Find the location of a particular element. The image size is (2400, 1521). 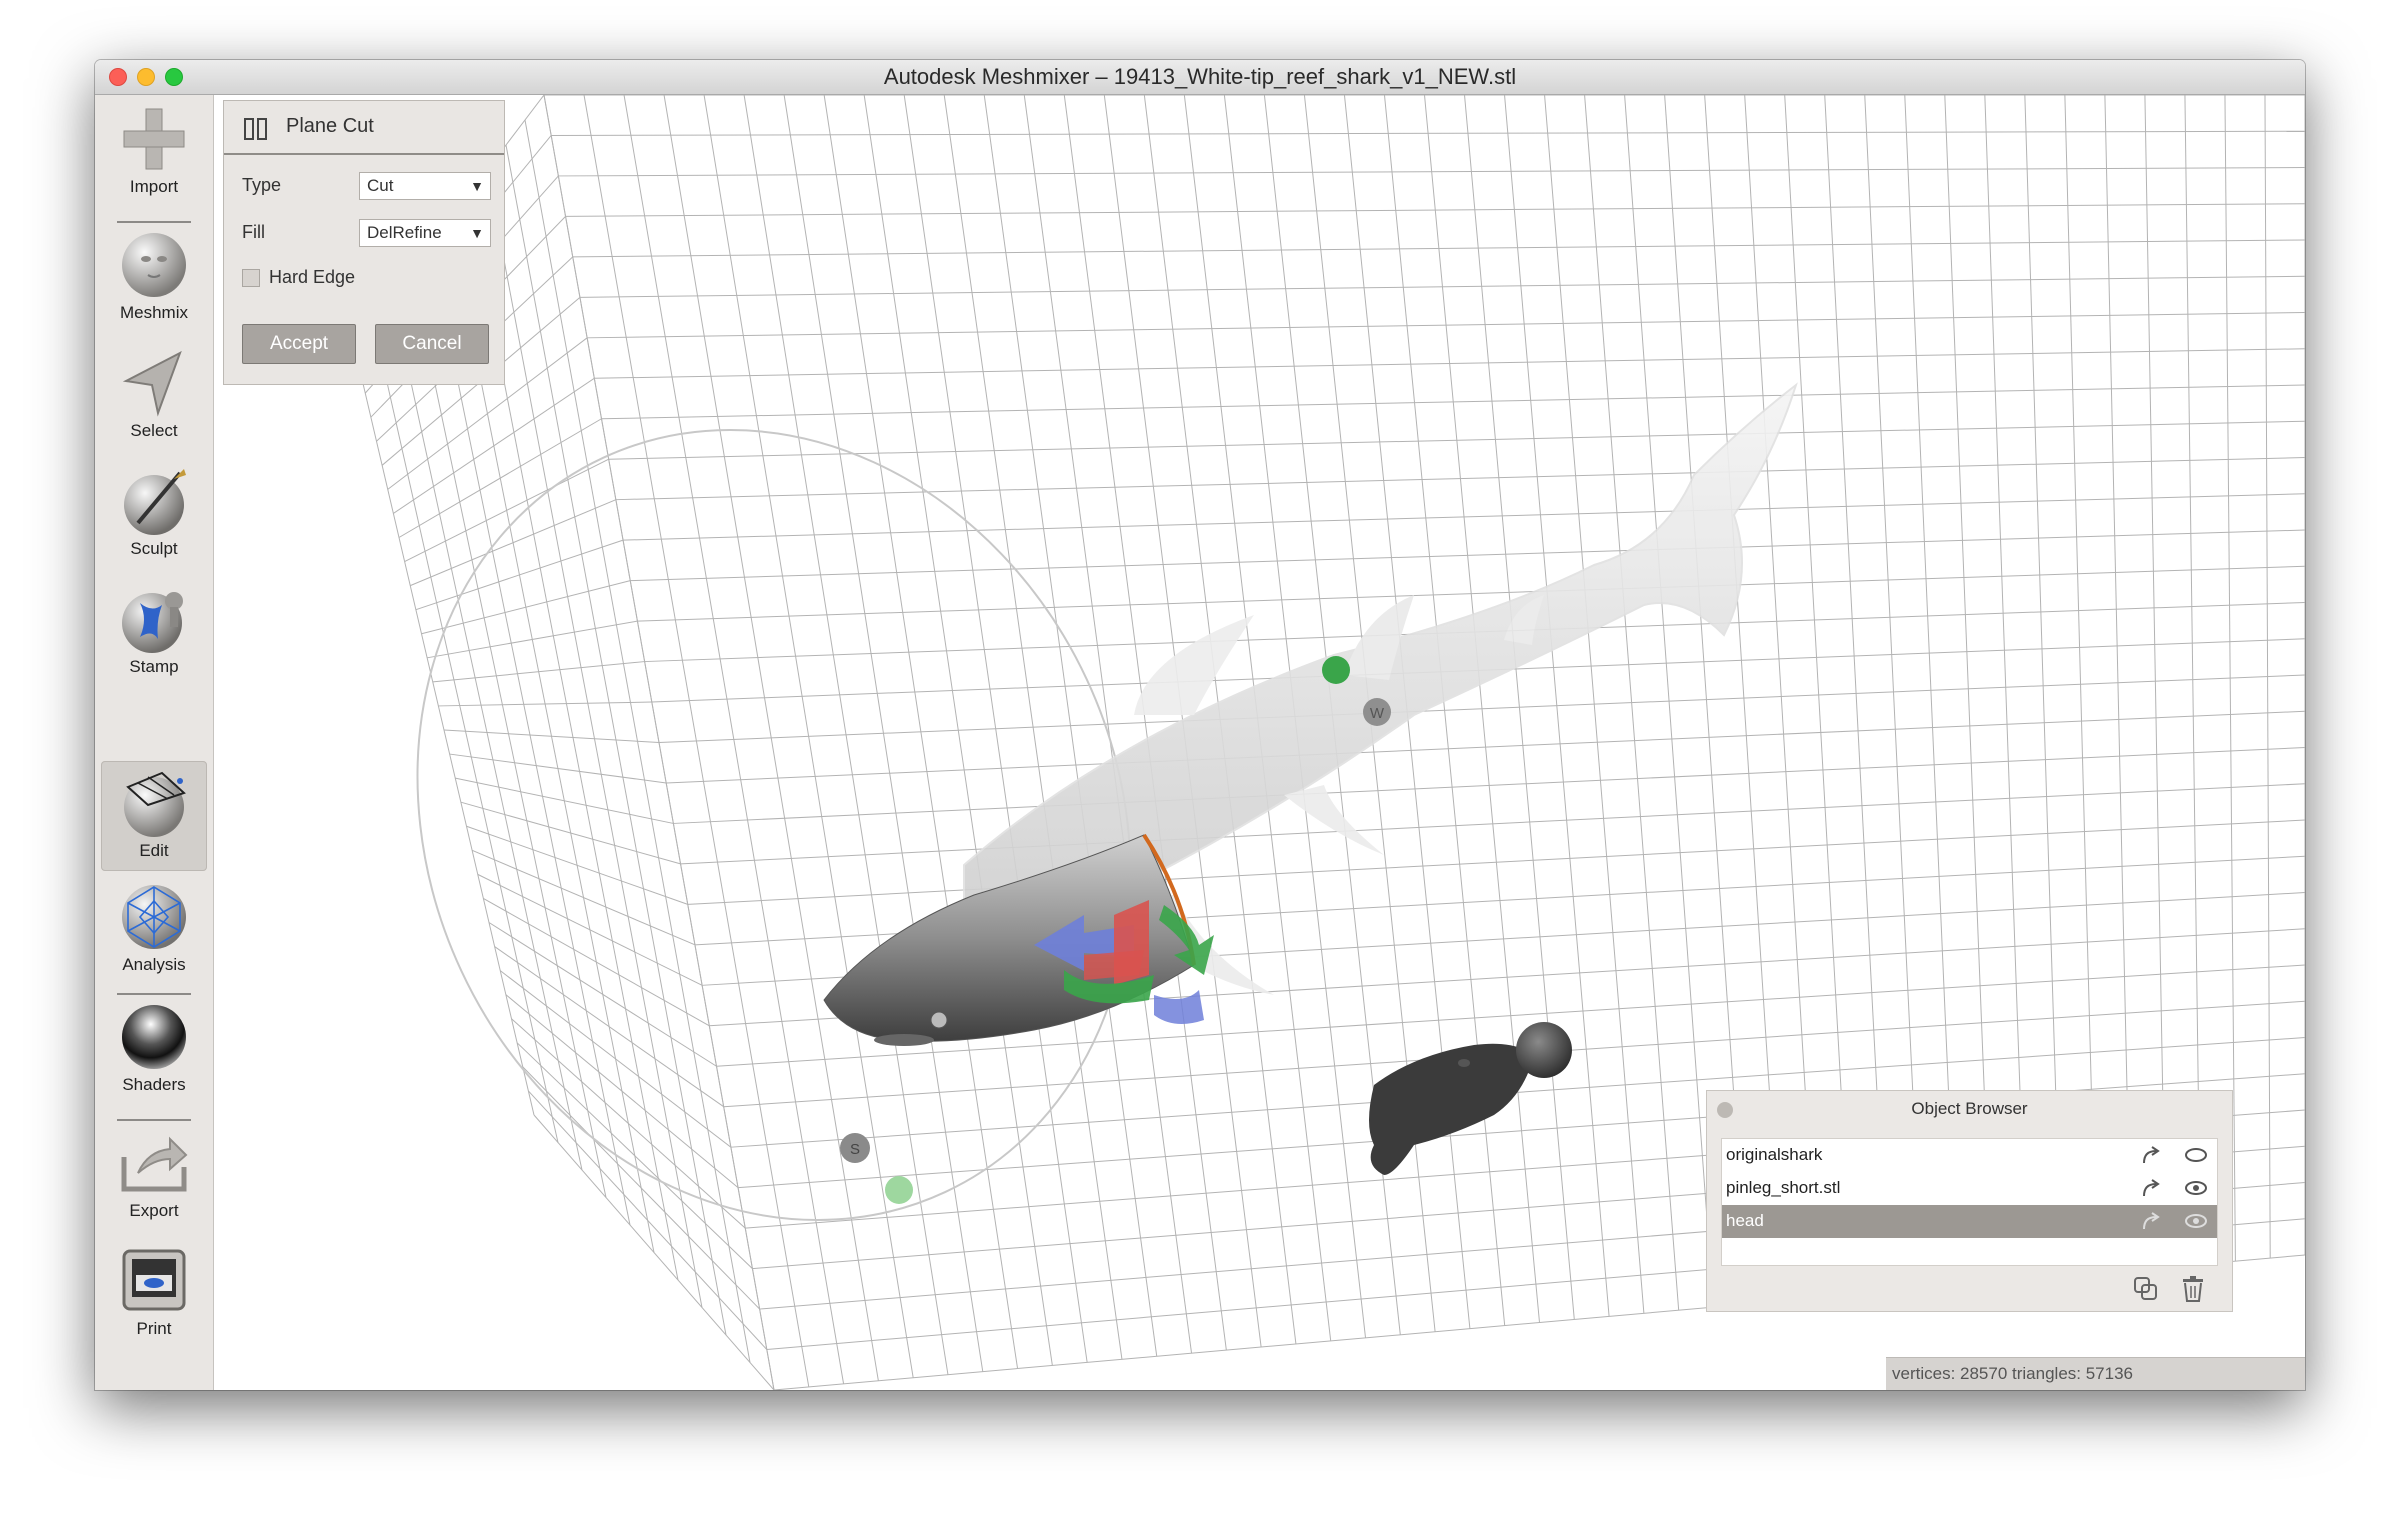

chrome-sphere-icon is located at coordinates (154, 1037).